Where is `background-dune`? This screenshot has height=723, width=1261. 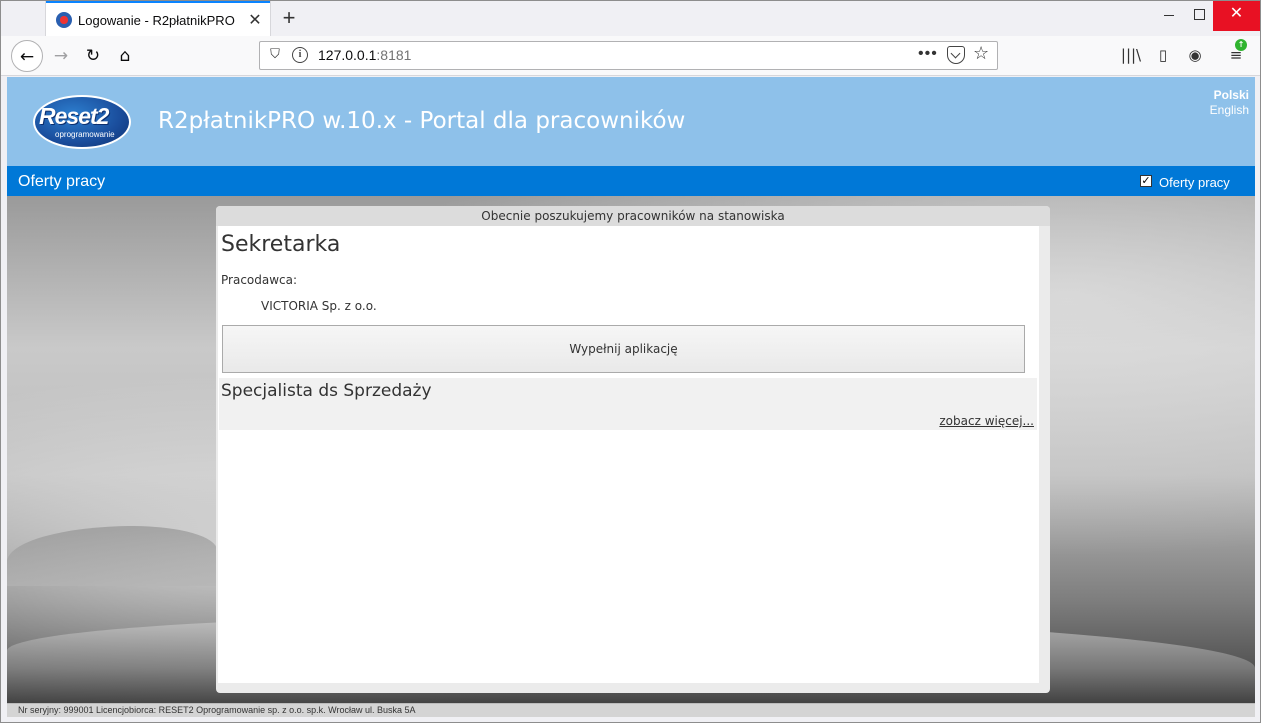 background-dune is located at coordinates (112, 556).